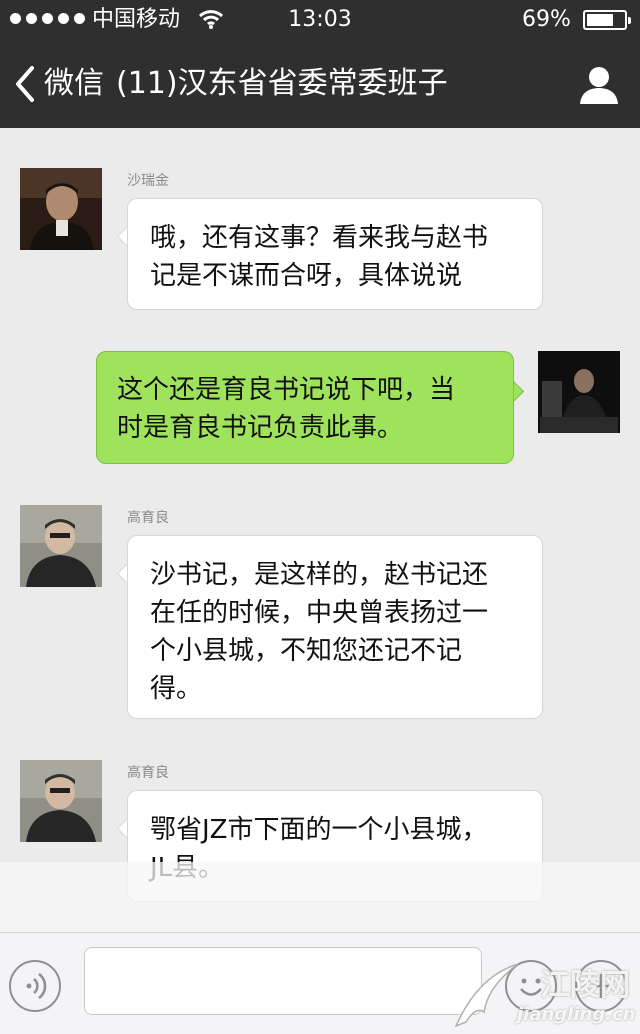  What do you see at coordinates (148, 181) in the screenshot?
I see `sender-name: 沙瑞金` at bounding box center [148, 181].